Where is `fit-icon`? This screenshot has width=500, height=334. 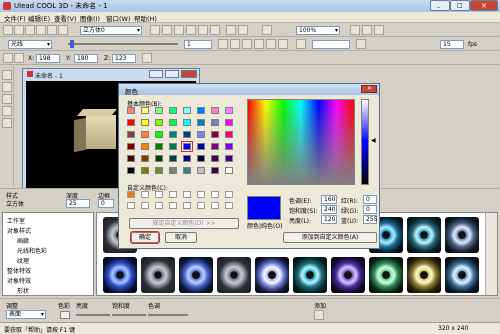 fit-icon is located at coordinates (379, 30).